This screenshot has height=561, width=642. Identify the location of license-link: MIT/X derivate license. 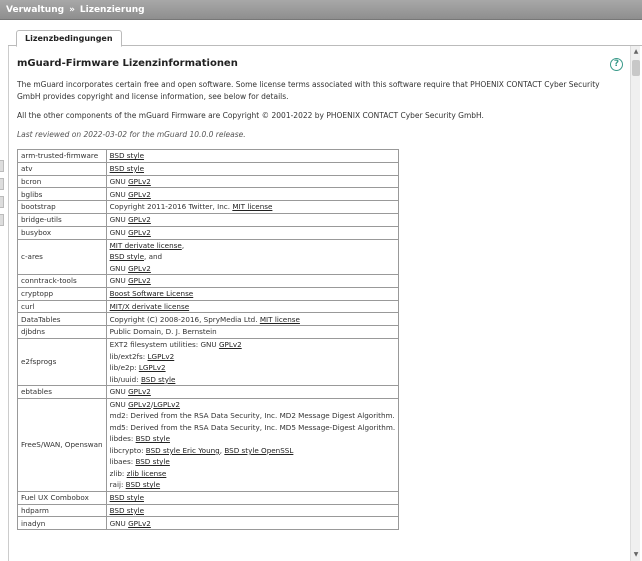
(150, 306).